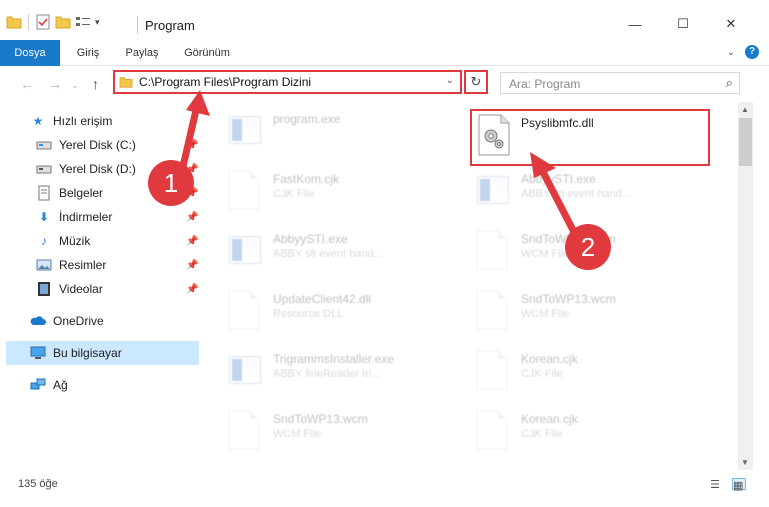 This screenshot has height=507, width=769. What do you see at coordinates (27, 84) in the screenshot?
I see `back-button: ←` at bounding box center [27, 84].